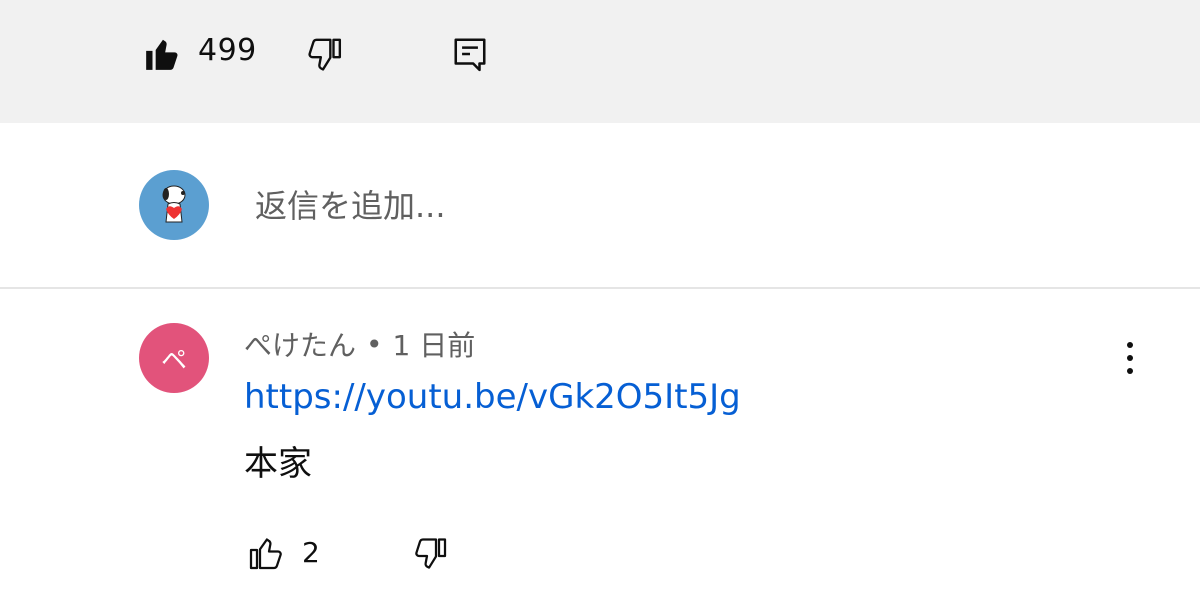 The width and height of the screenshot is (1200, 615). I want to click on dislike-button, so click(324, 54).